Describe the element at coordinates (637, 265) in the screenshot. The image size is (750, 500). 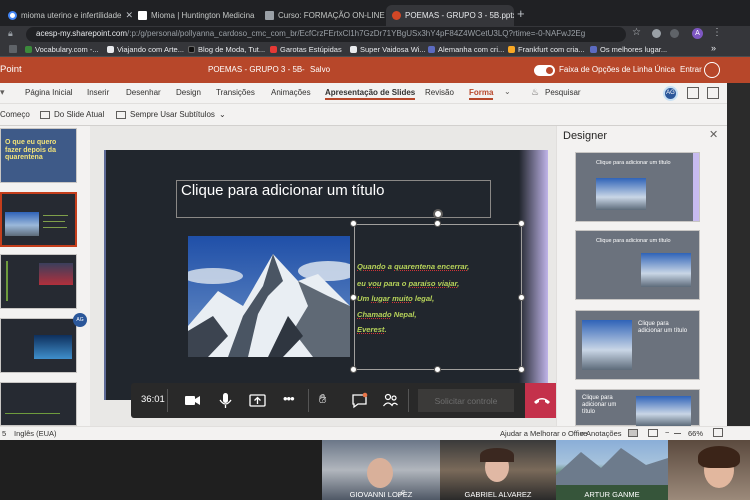
I see `design-idea-2: Clique para adicionar um título` at that location.